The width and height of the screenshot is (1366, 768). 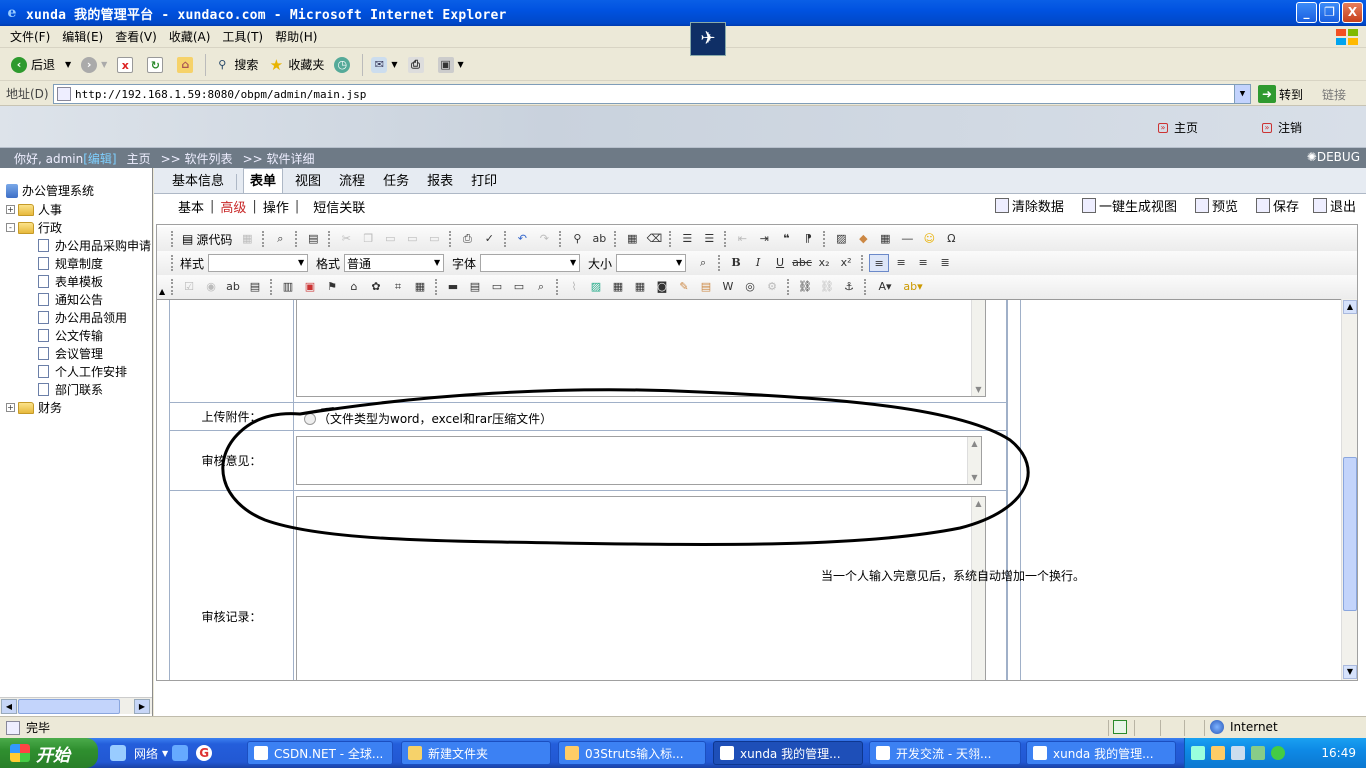 I want to click on preview-button: 预览, so click(x=1216, y=205).